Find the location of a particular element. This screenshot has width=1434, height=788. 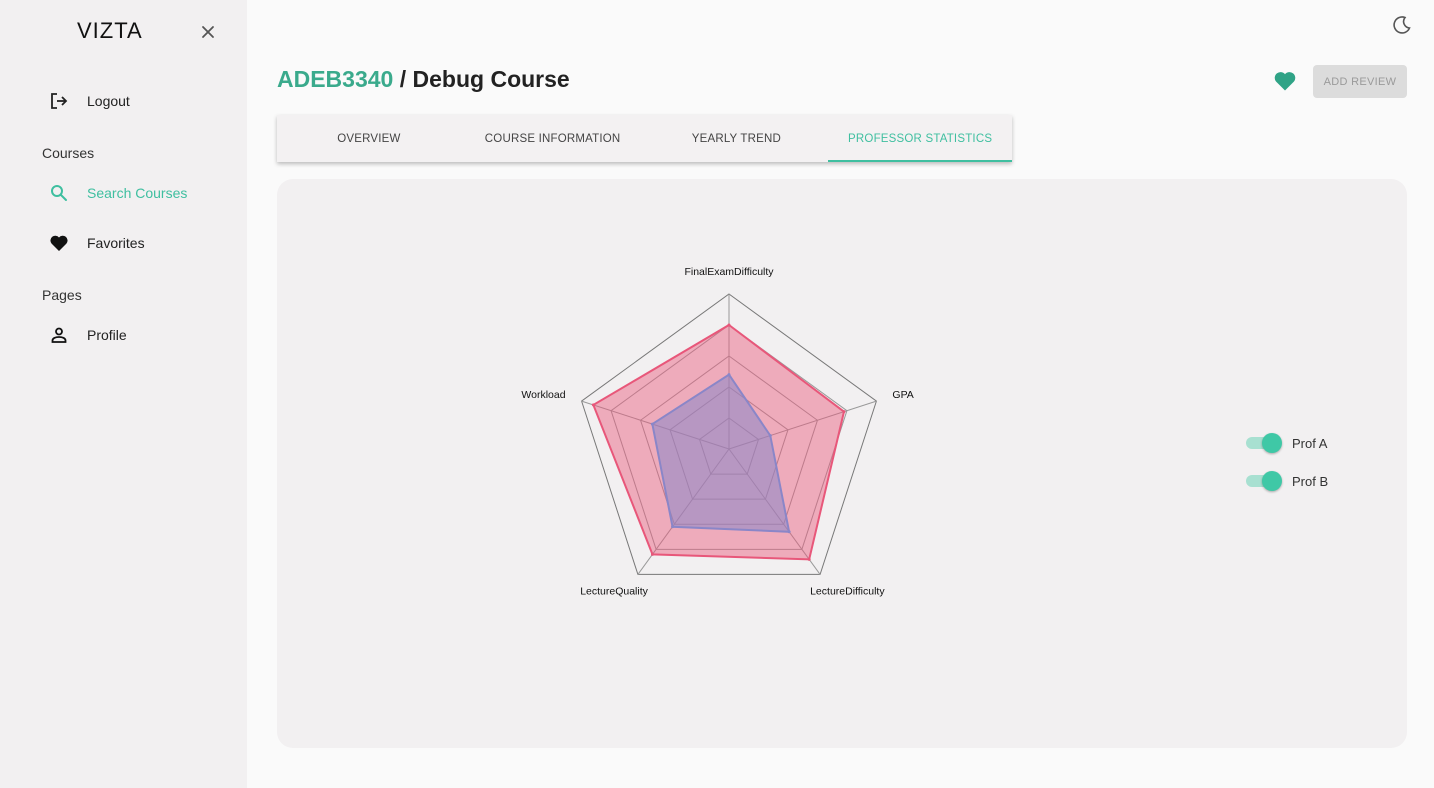

favorite-heart-icon is located at coordinates (1285, 82).